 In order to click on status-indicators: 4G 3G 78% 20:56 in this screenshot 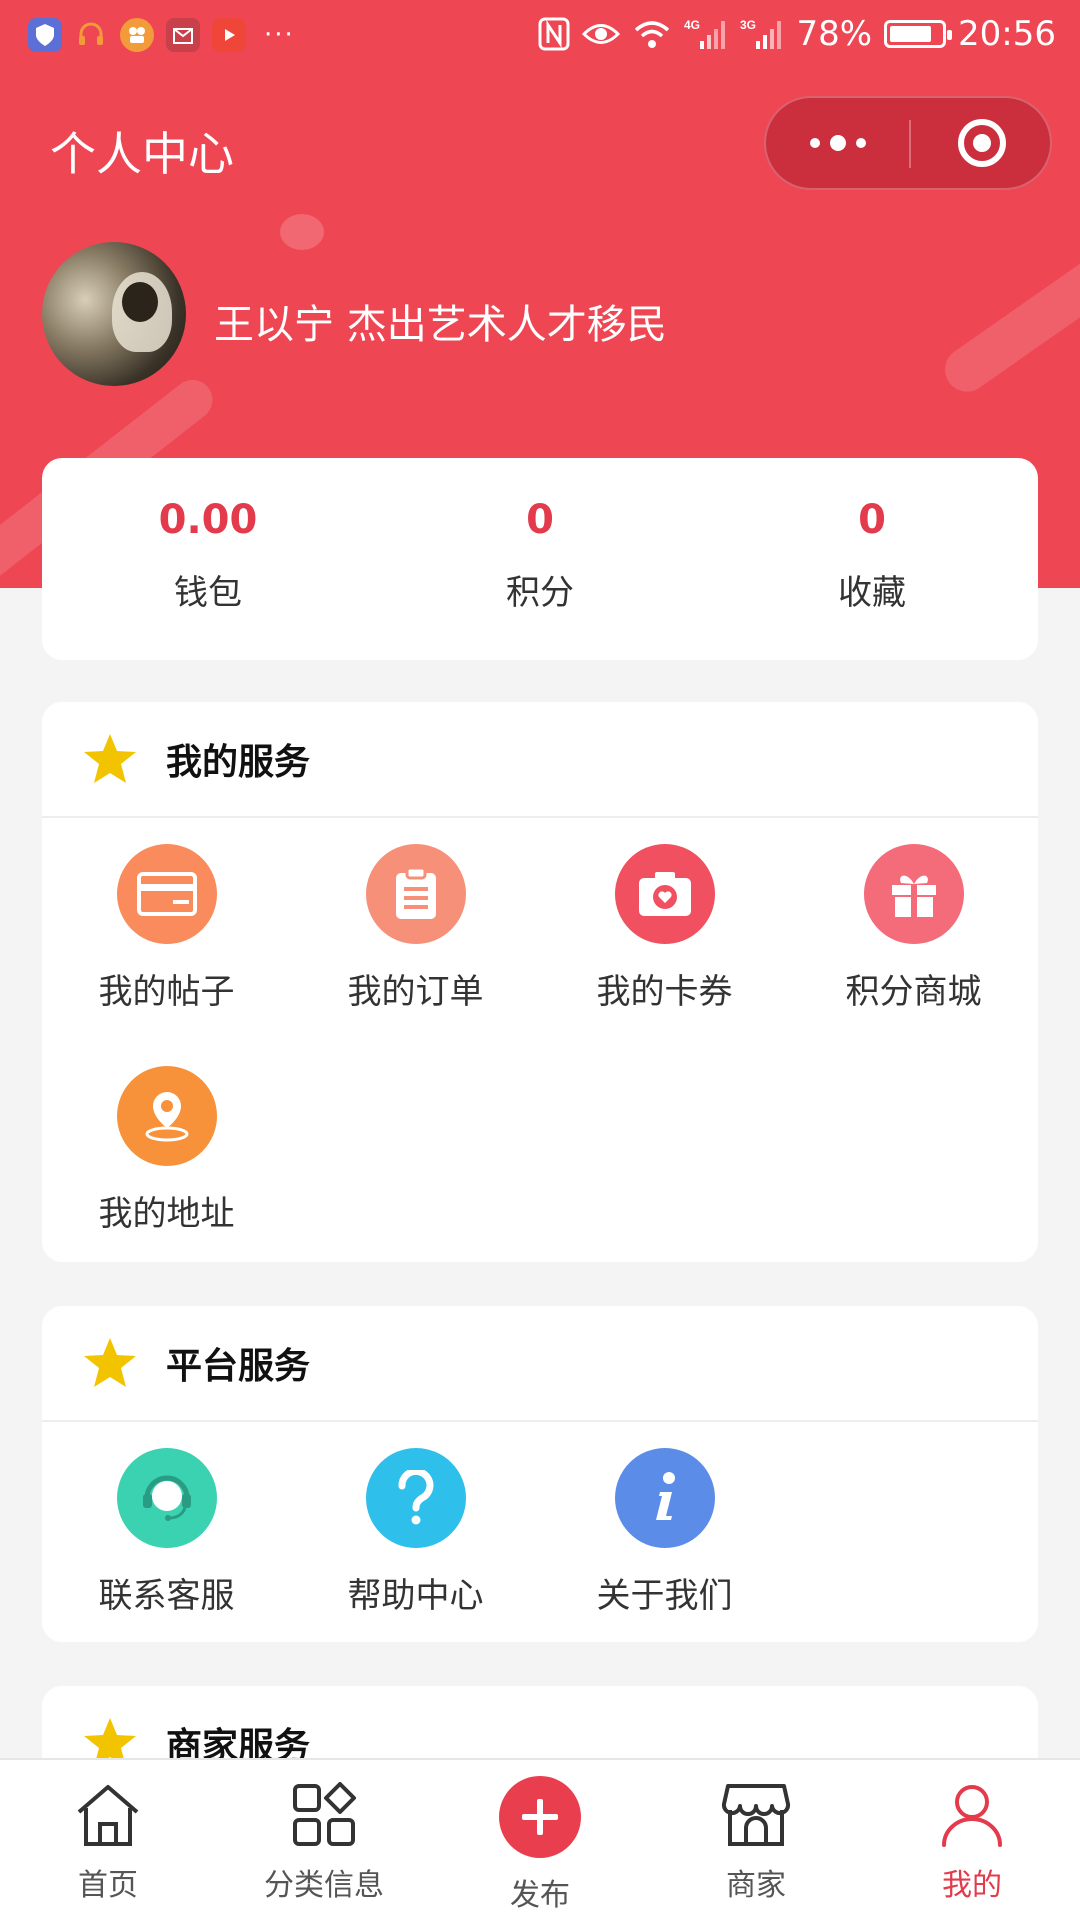, I will do `click(797, 34)`.